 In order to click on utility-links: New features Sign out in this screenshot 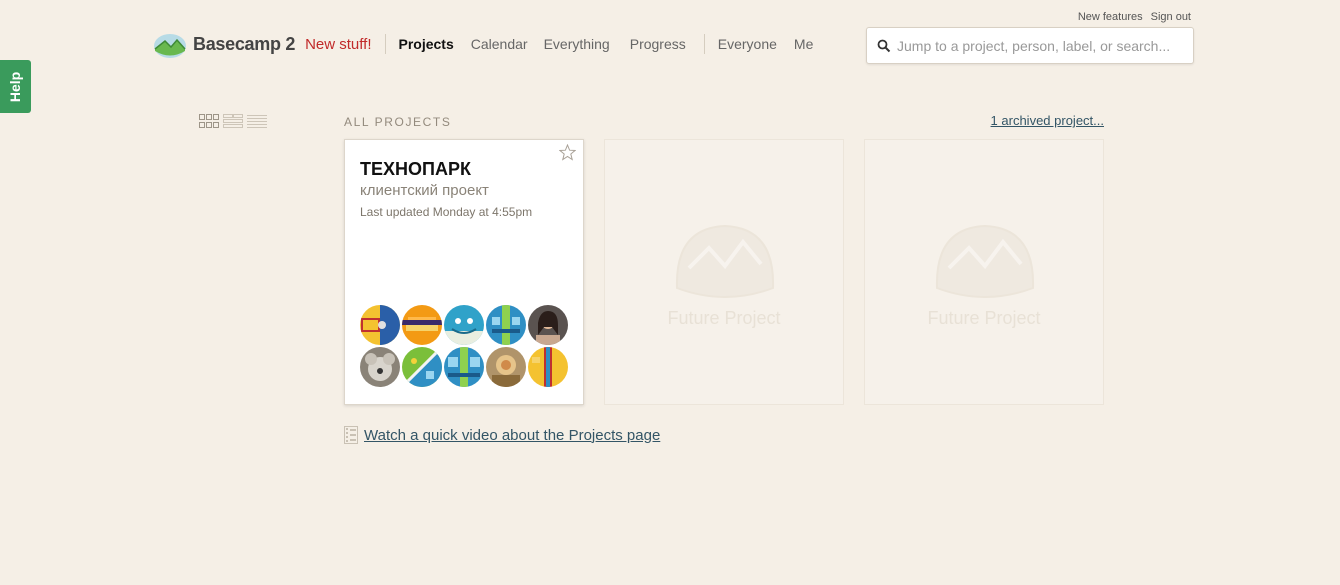, I will do `click(1134, 17)`.